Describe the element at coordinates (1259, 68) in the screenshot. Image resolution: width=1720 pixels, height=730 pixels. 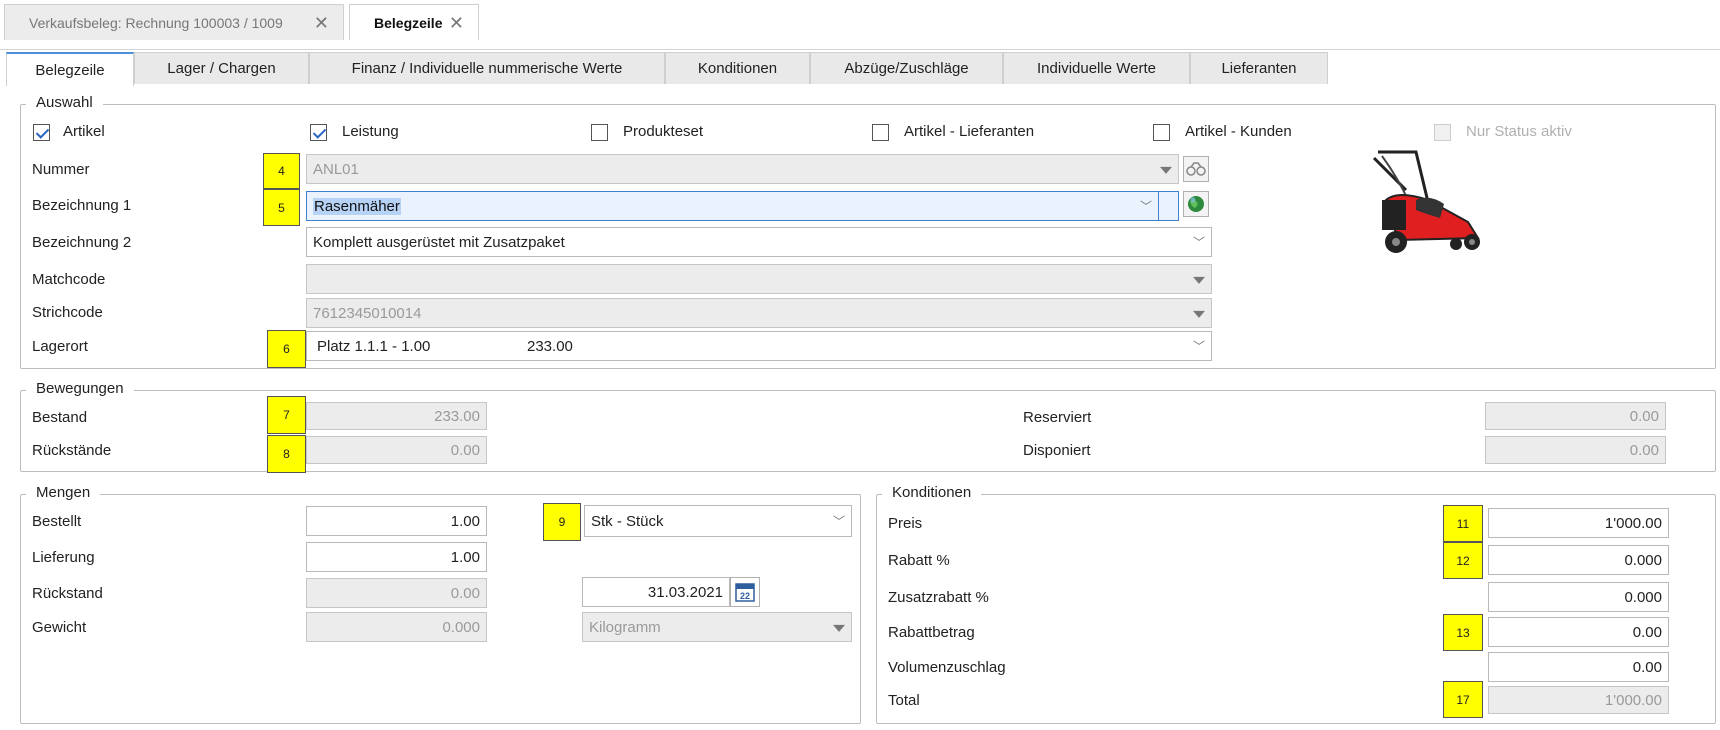
I see `tab-lieferanten: Lieferanten` at that location.